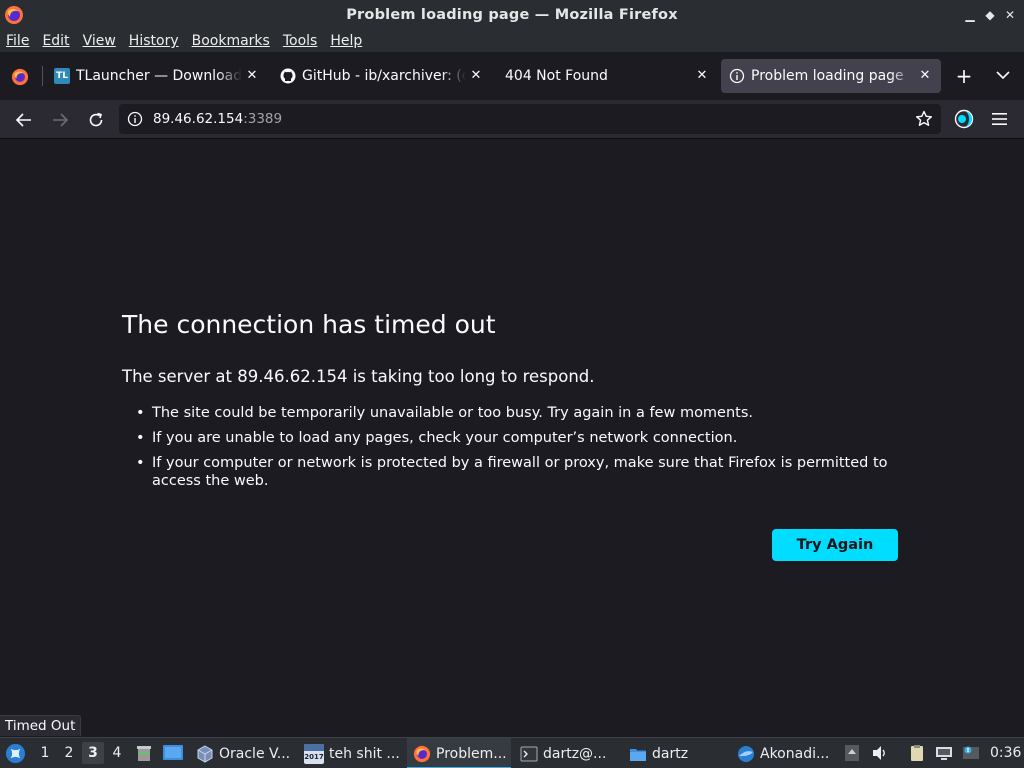  I want to click on bookmark-star-icon, so click(924, 119).